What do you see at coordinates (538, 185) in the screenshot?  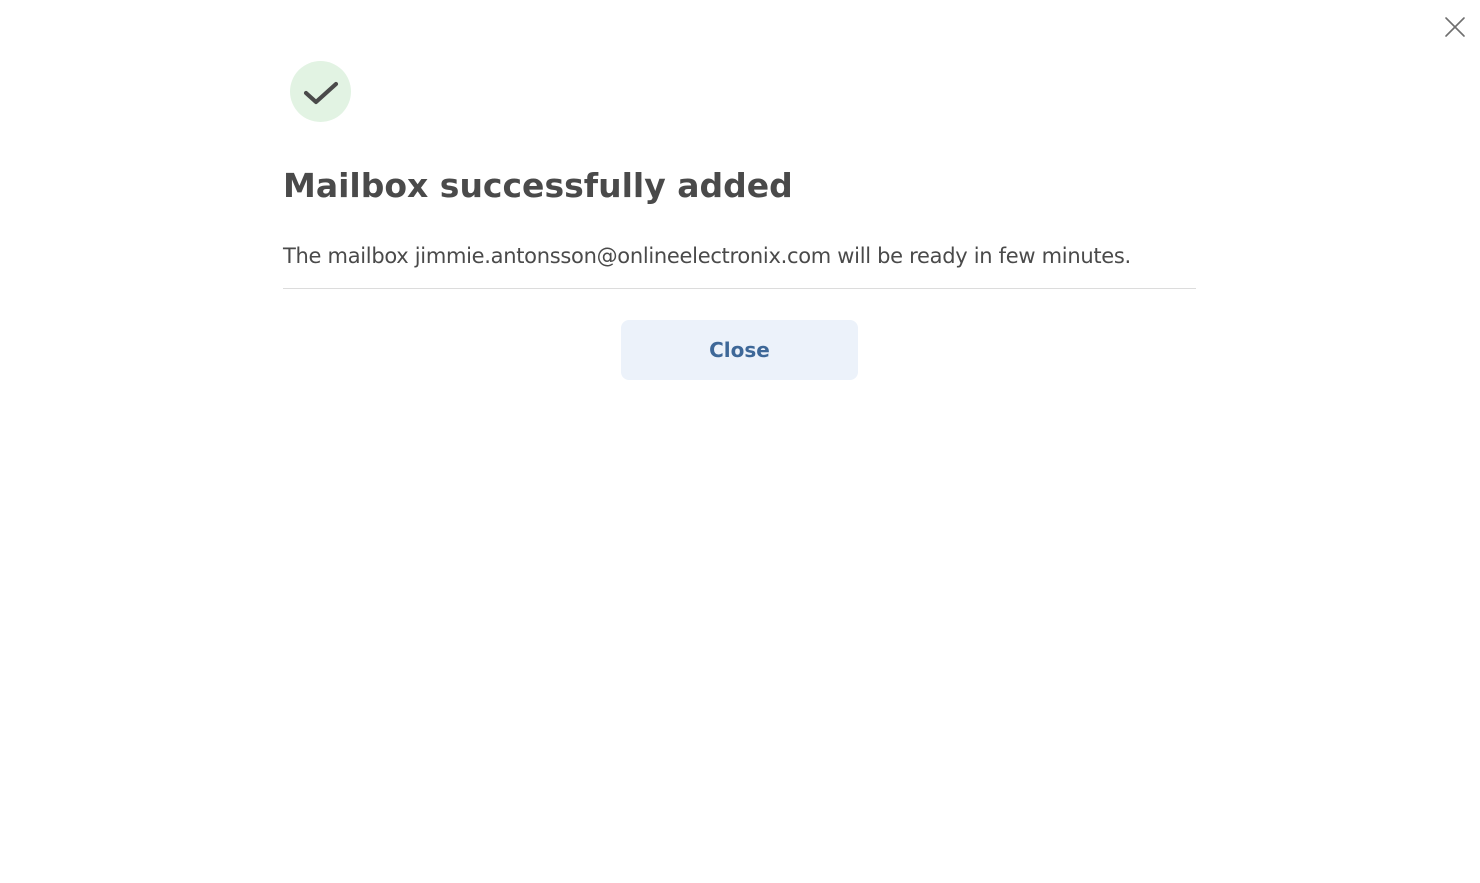 I see `dialog-title: Mailbox successfully added` at bounding box center [538, 185].